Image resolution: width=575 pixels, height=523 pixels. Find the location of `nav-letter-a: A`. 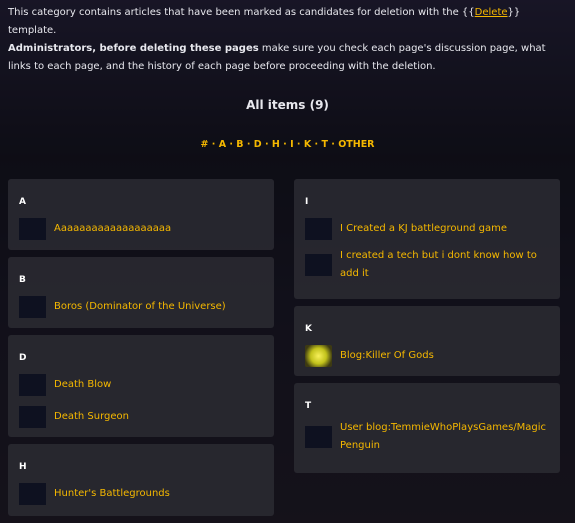

nav-letter-a: A is located at coordinates (222, 144).